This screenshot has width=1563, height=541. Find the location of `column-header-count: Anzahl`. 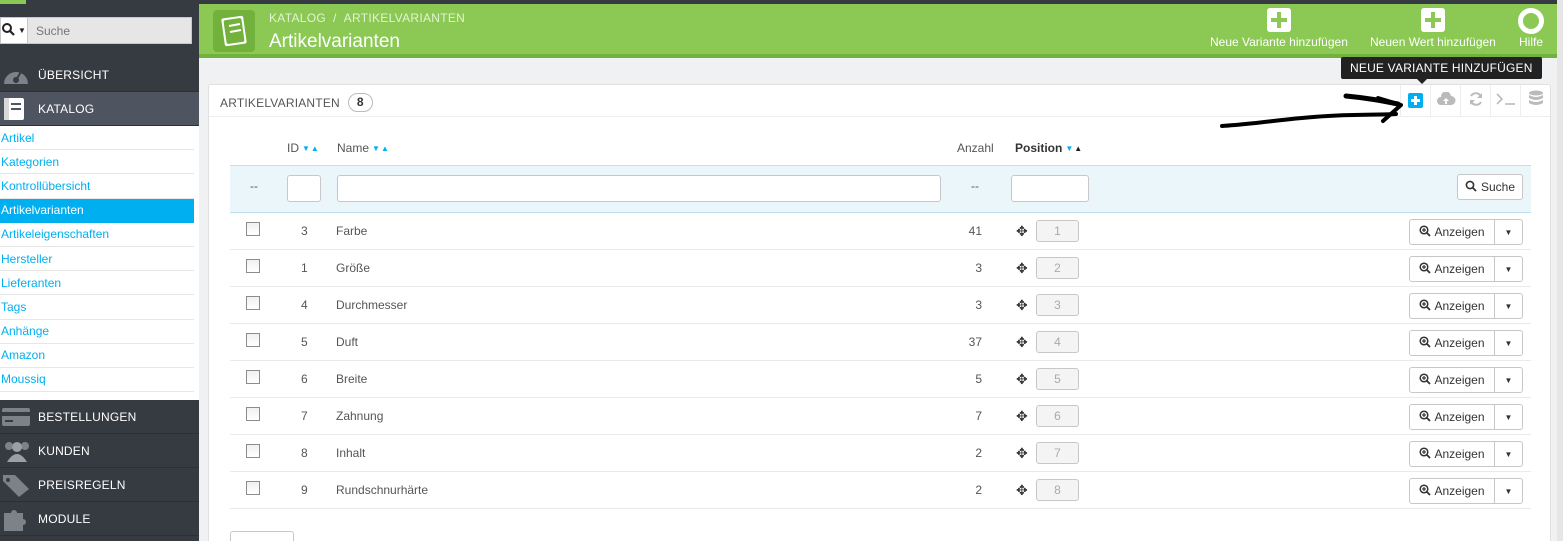

column-header-count: Anzahl is located at coordinates (975, 148).